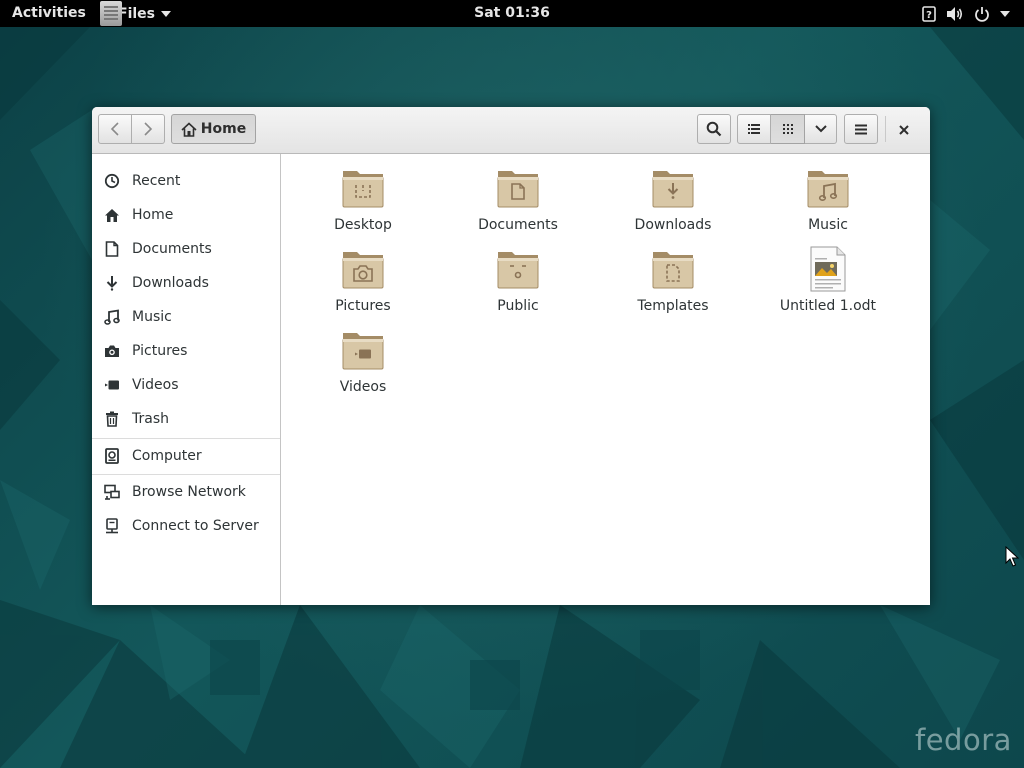  Describe the element at coordinates (518, 189) in the screenshot. I see `folder-documents-icon` at that location.